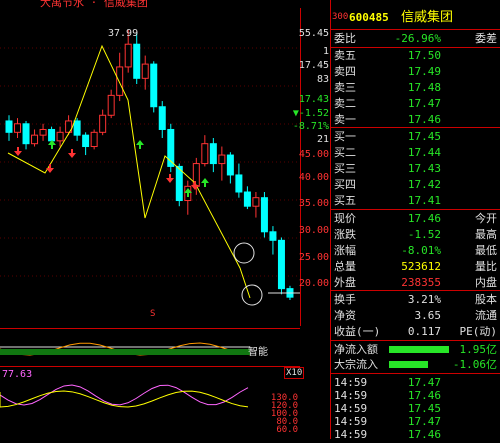 This screenshot has height=443, width=500. What do you see at coordinates (356, 364) in the screenshot?
I see `flow-label: 大宗流入` at bounding box center [356, 364].